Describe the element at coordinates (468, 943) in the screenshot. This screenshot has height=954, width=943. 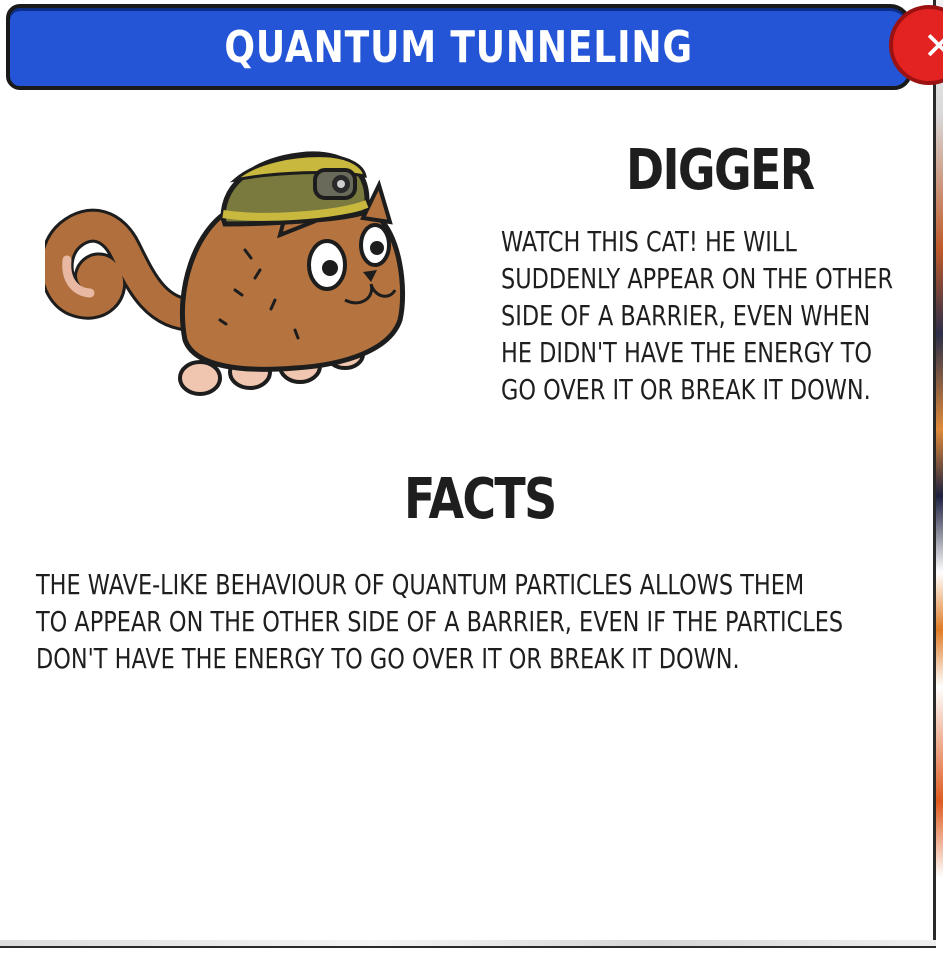
I see `panel-bottom-edge` at that location.